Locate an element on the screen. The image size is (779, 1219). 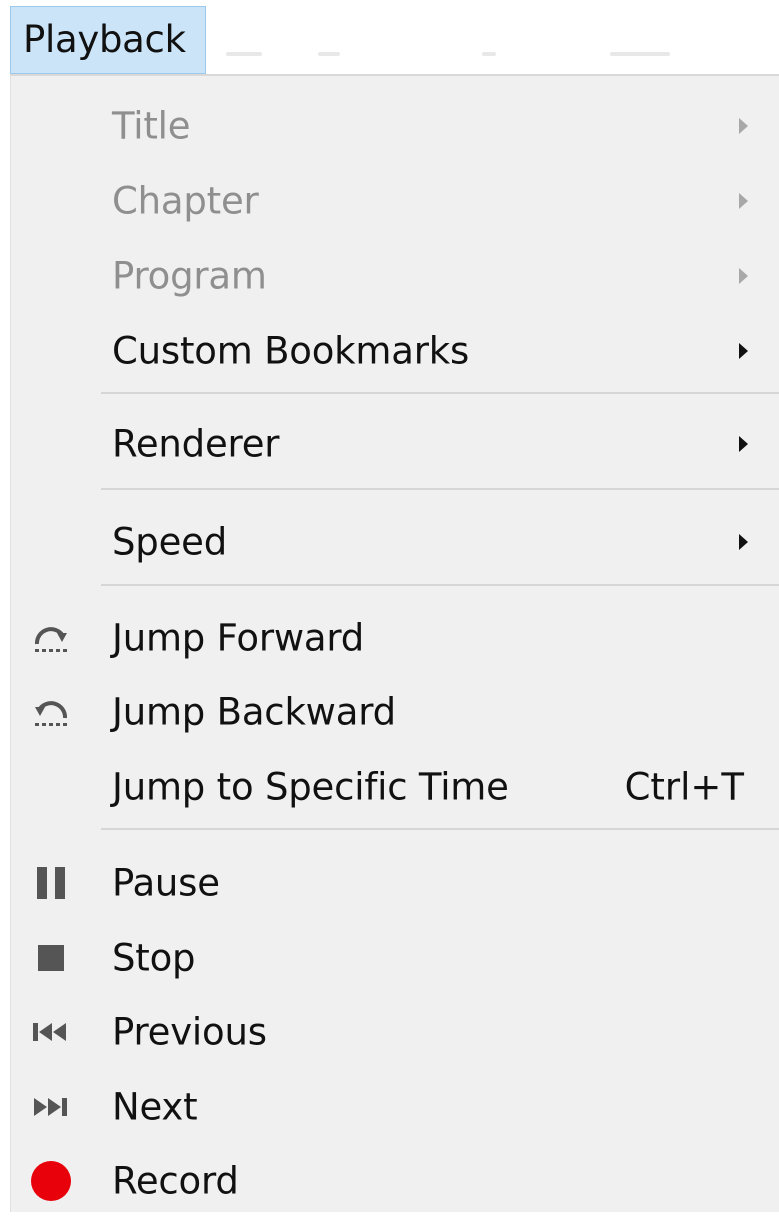
jump-forward-icon is located at coordinates (51, 638).